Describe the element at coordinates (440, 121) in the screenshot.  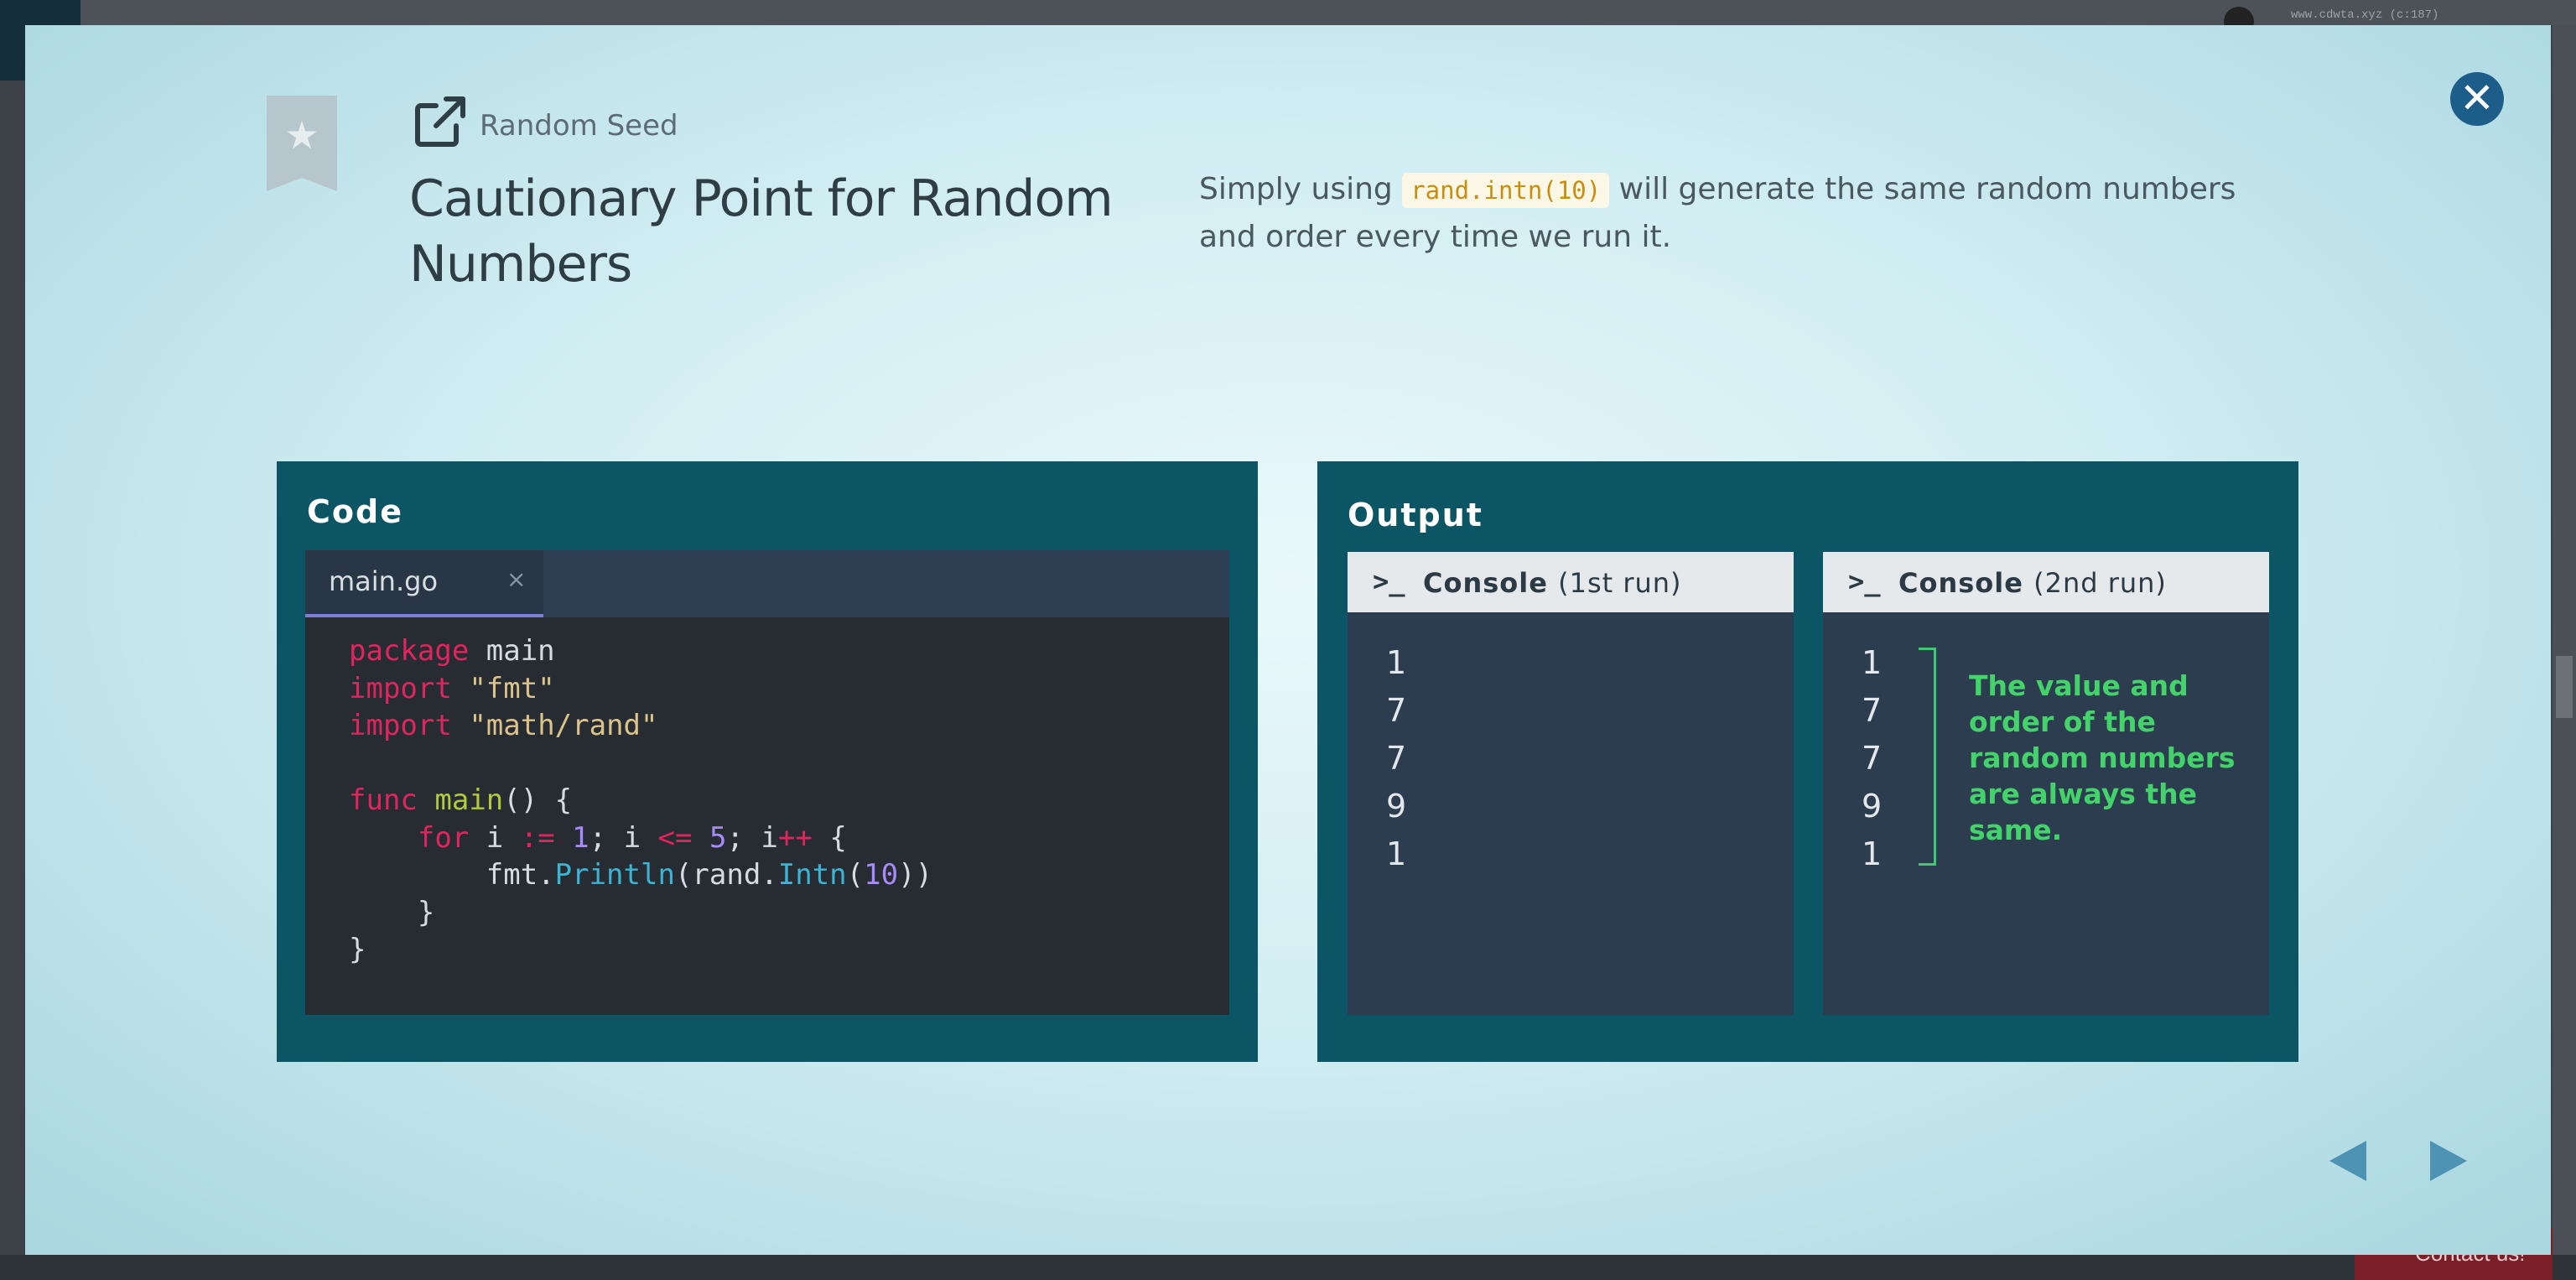
I see `external-link-icon` at that location.